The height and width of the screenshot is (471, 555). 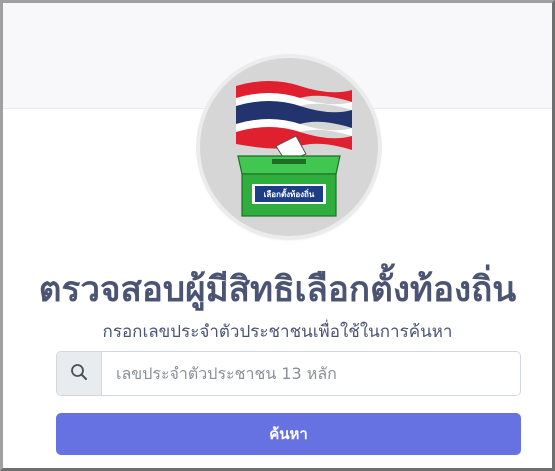 I want to click on page-title: ตรวจสอบผู้มีสิทธิเลือกตั้งท้องถิ่น, so click(x=277, y=290).